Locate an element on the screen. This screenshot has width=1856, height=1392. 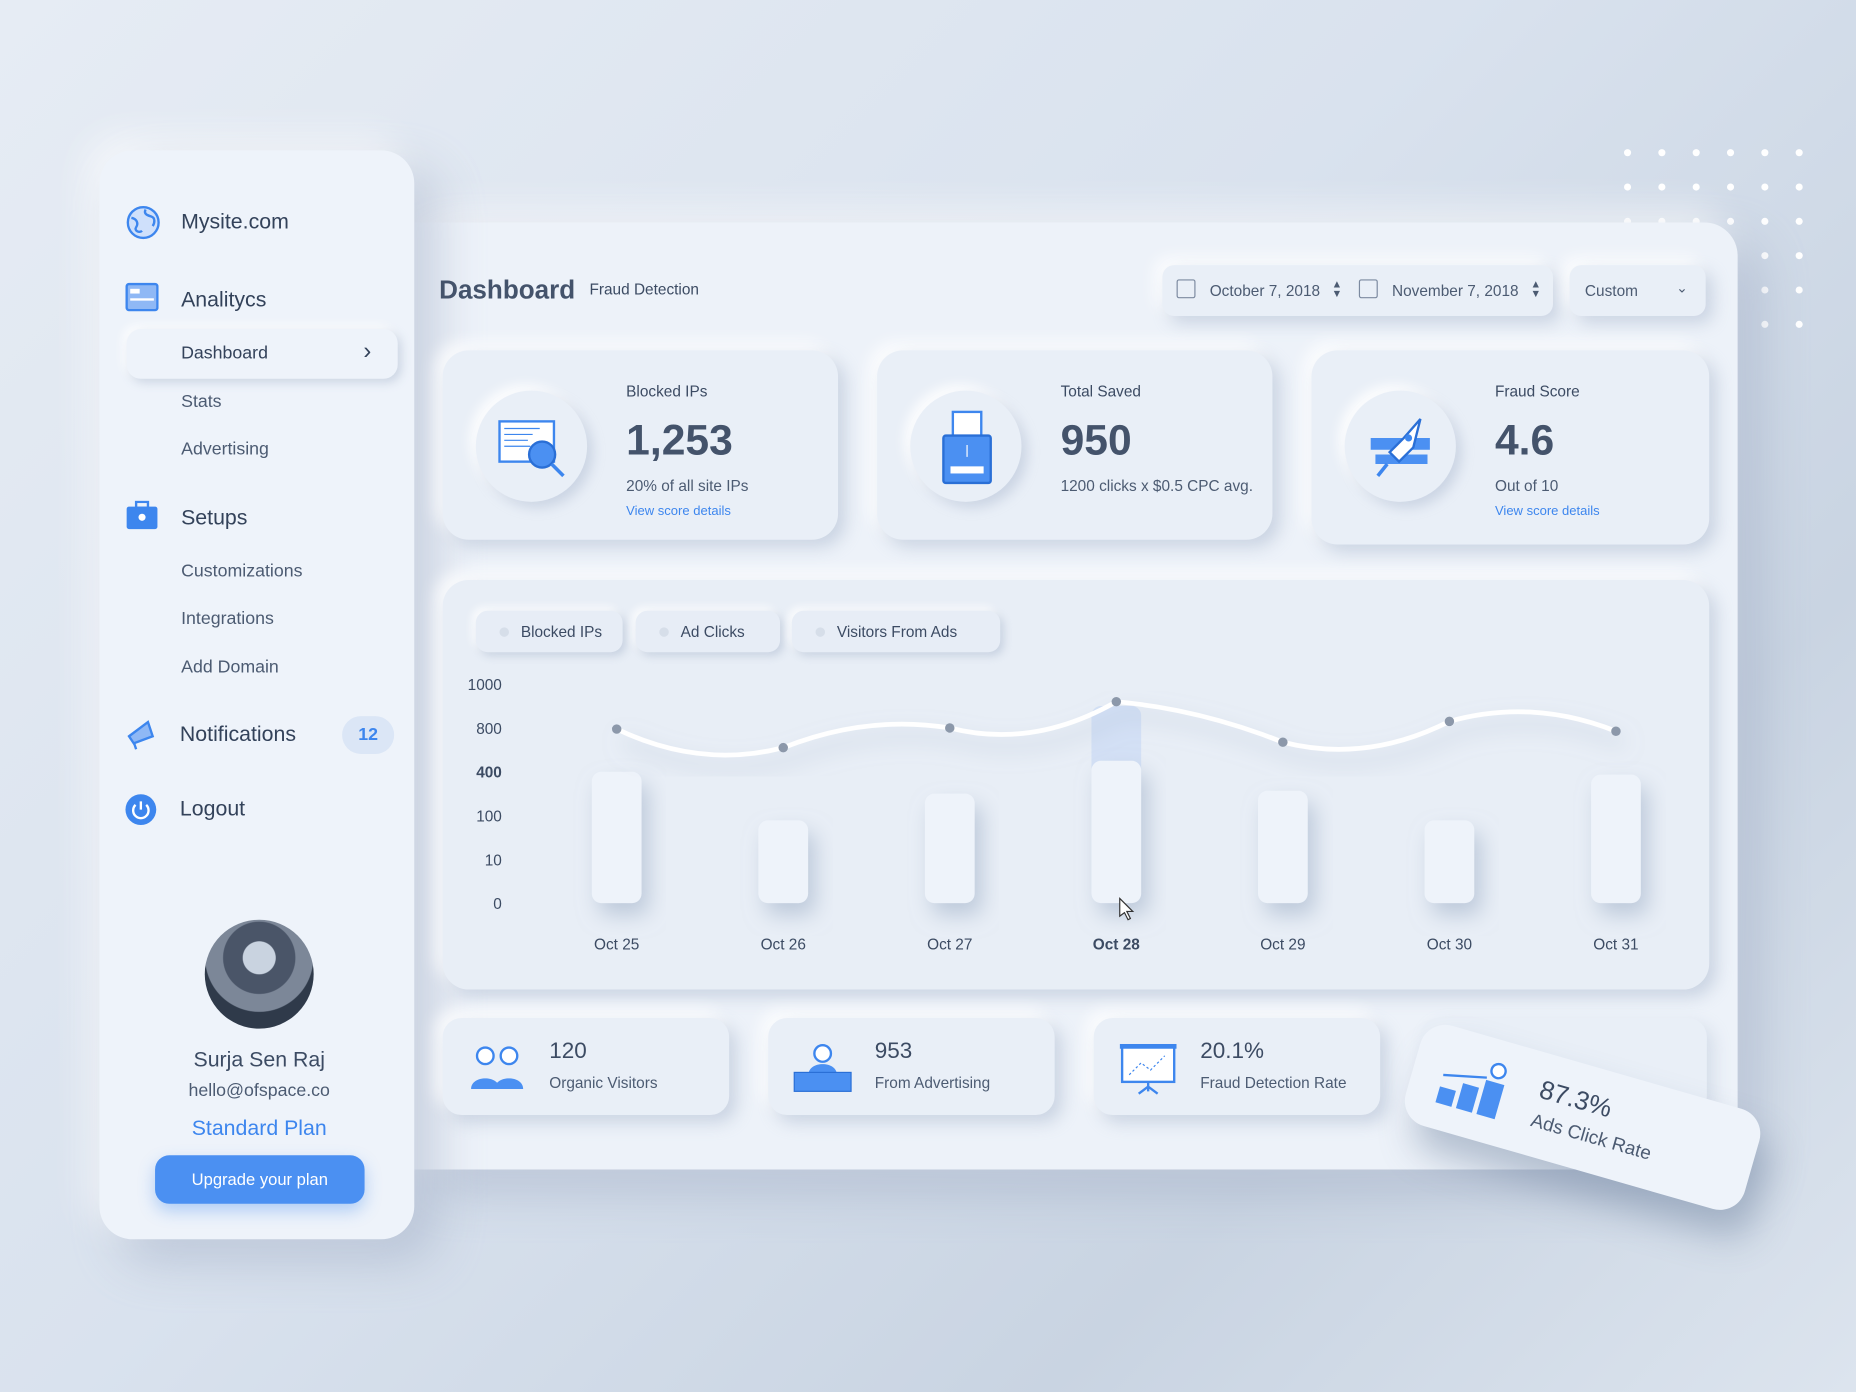
visitors-icon is located at coordinates (497, 1067).